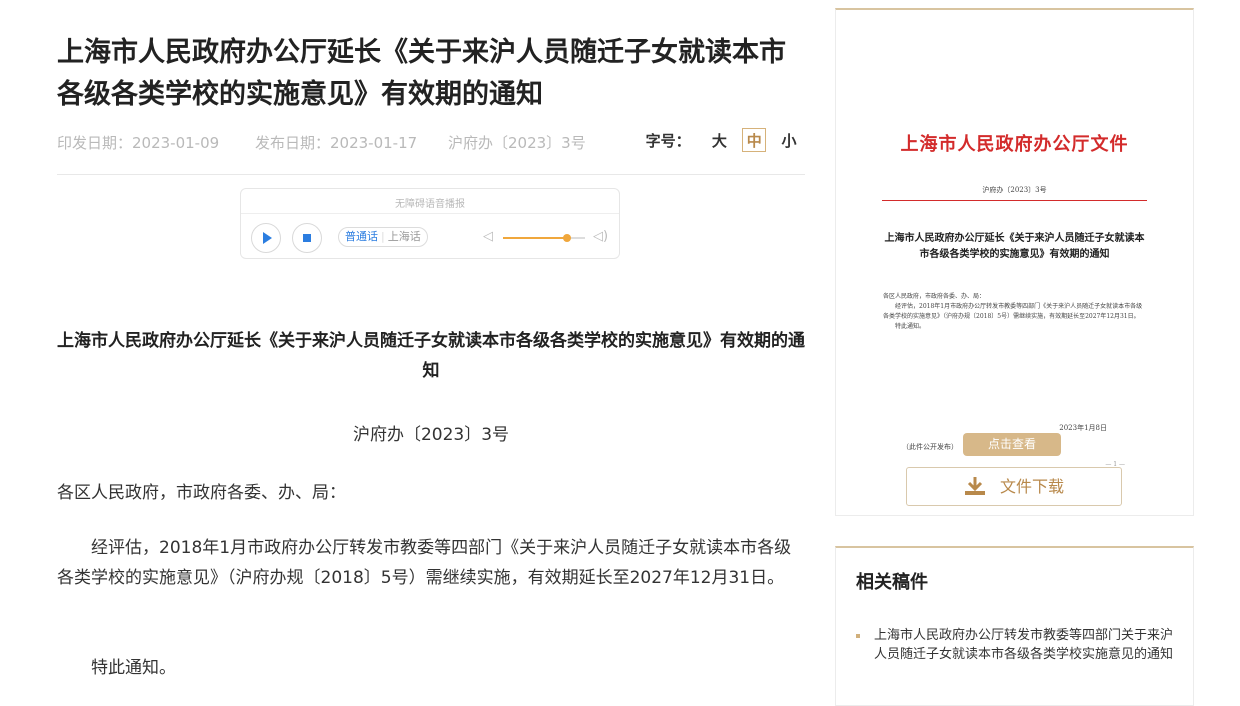 Image resolution: width=1240 pixels, height=706 pixels. Describe the element at coordinates (858, 636) in the screenshot. I see `bullet-icon` at that location.